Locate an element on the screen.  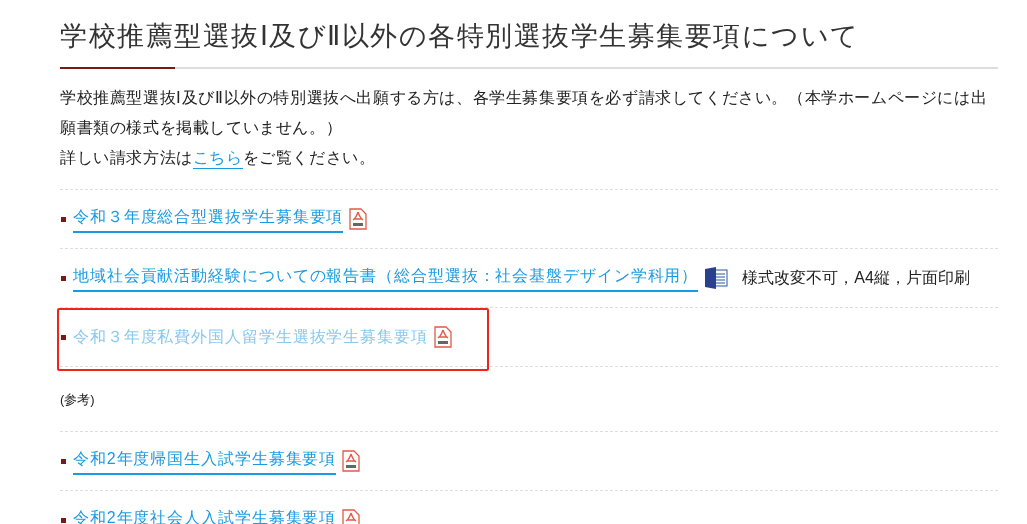
format-note: 様式改変不可，A4縦，片面印刷 is located at coordinates (856, 278).